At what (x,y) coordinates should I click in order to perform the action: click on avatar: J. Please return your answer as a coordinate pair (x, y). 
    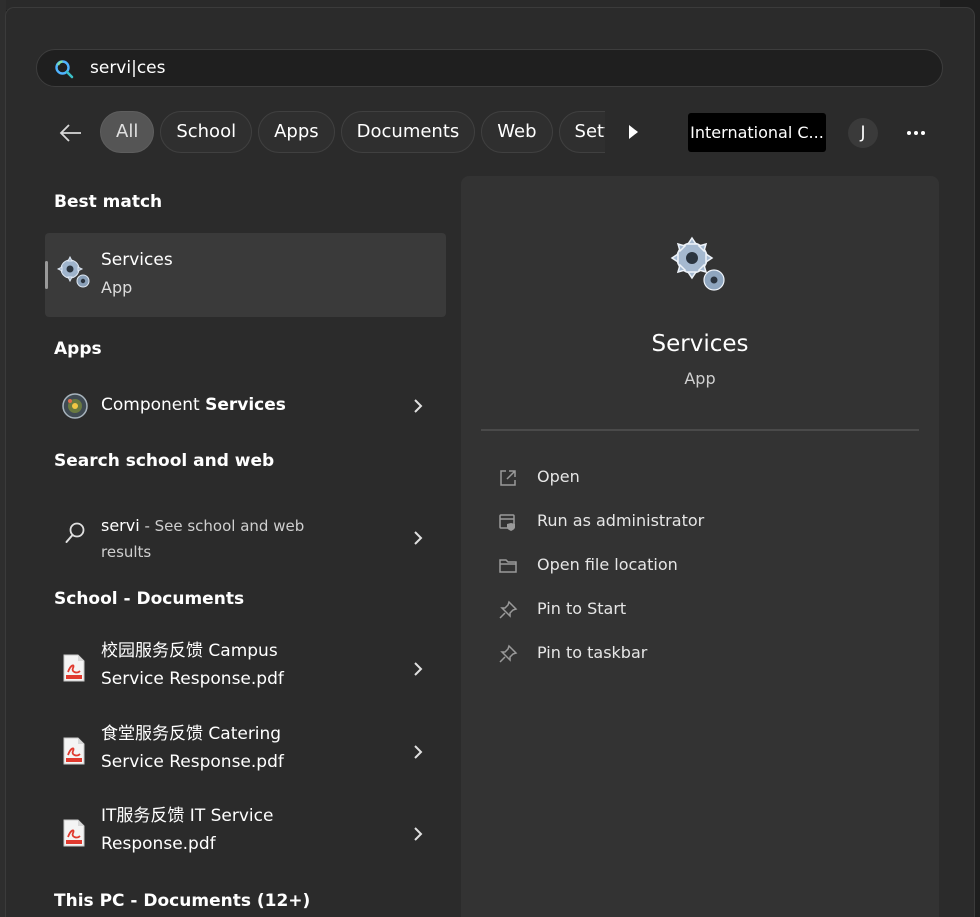
    Looking at the image, I should click on (863, 133).